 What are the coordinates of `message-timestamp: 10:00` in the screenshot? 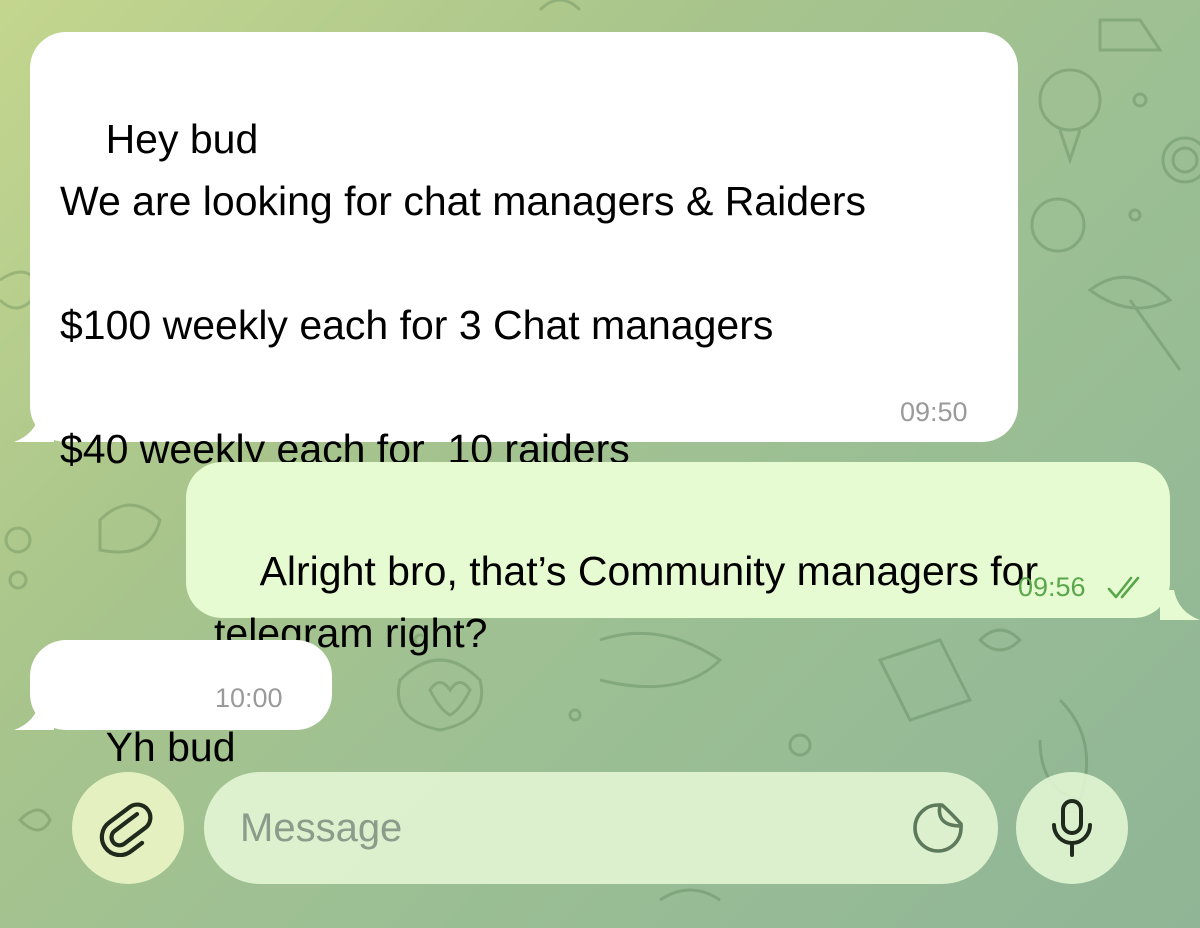 It's located at (249, 698).